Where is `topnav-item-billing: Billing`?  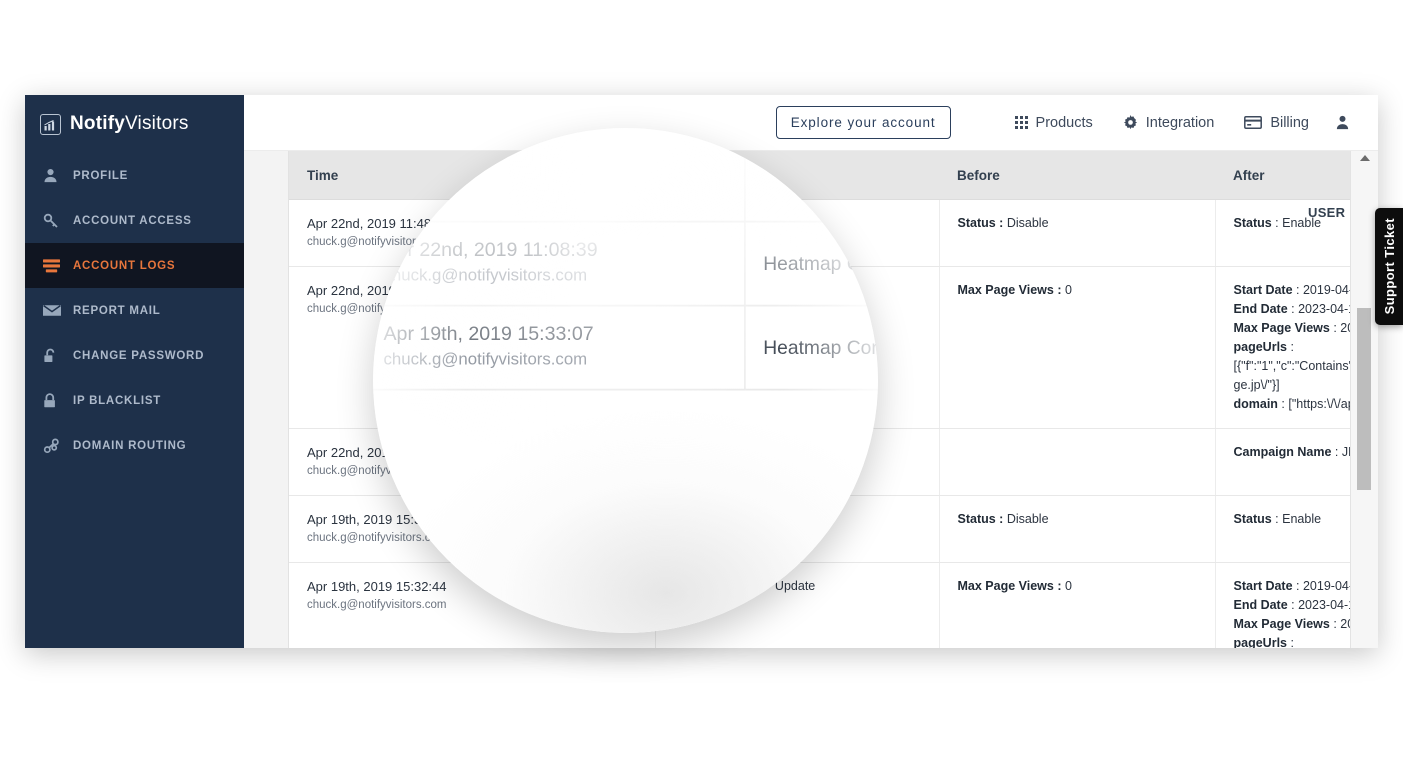 topnav-item-billing: Billing is located at coordinates (1276, 123).